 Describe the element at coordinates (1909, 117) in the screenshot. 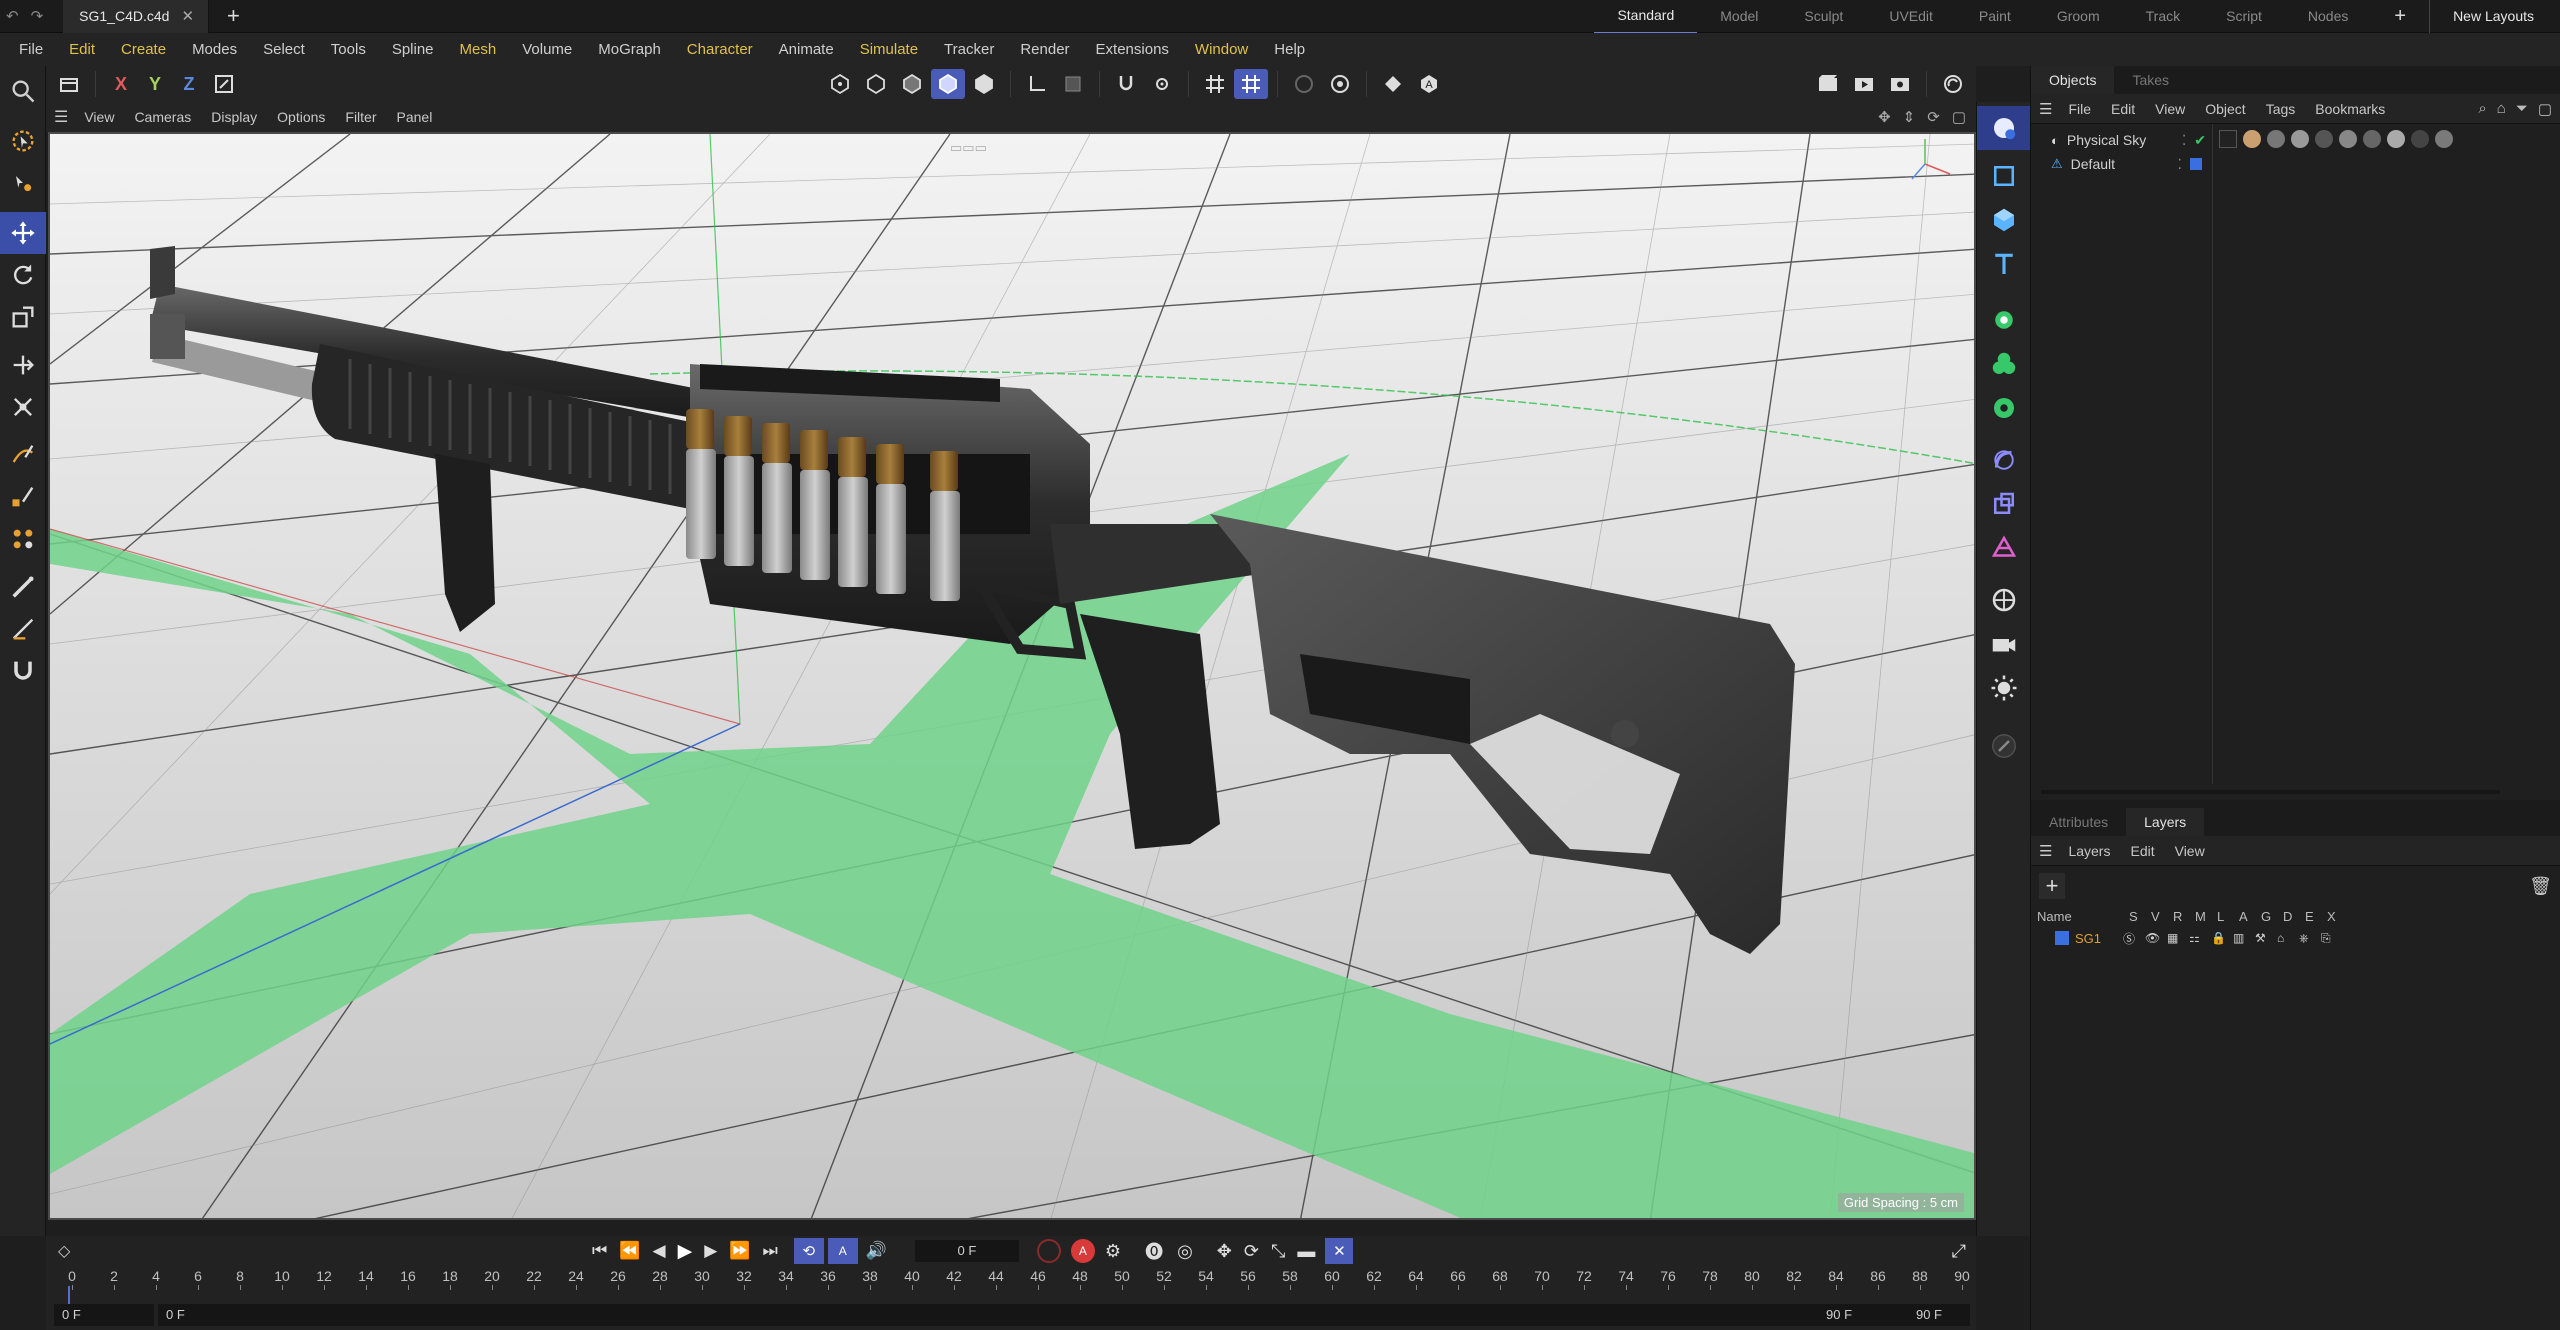

I see `zoom-icon: ⇕` at that location.